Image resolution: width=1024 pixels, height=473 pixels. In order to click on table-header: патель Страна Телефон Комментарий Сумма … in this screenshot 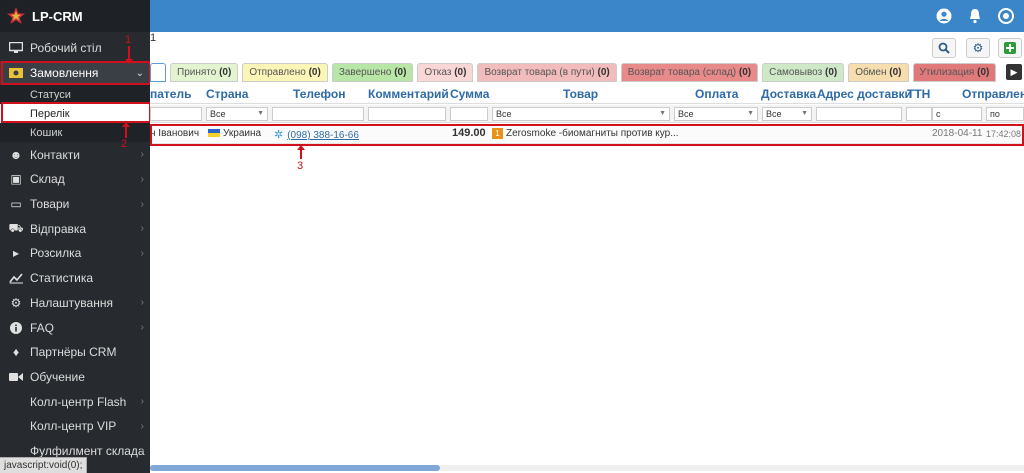, I will do `click(587, 94)`.